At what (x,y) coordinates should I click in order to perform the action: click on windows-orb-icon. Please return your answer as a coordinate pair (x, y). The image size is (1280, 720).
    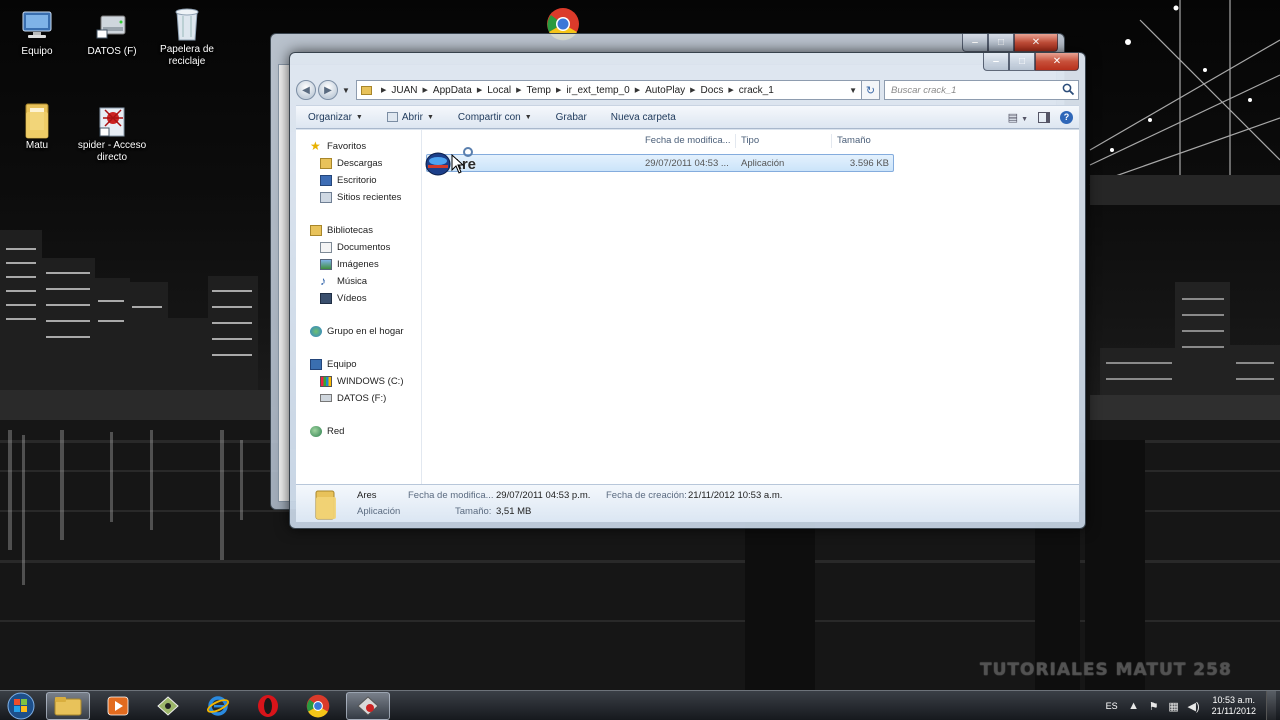
    Looking at the image, I should click on (21, 706).